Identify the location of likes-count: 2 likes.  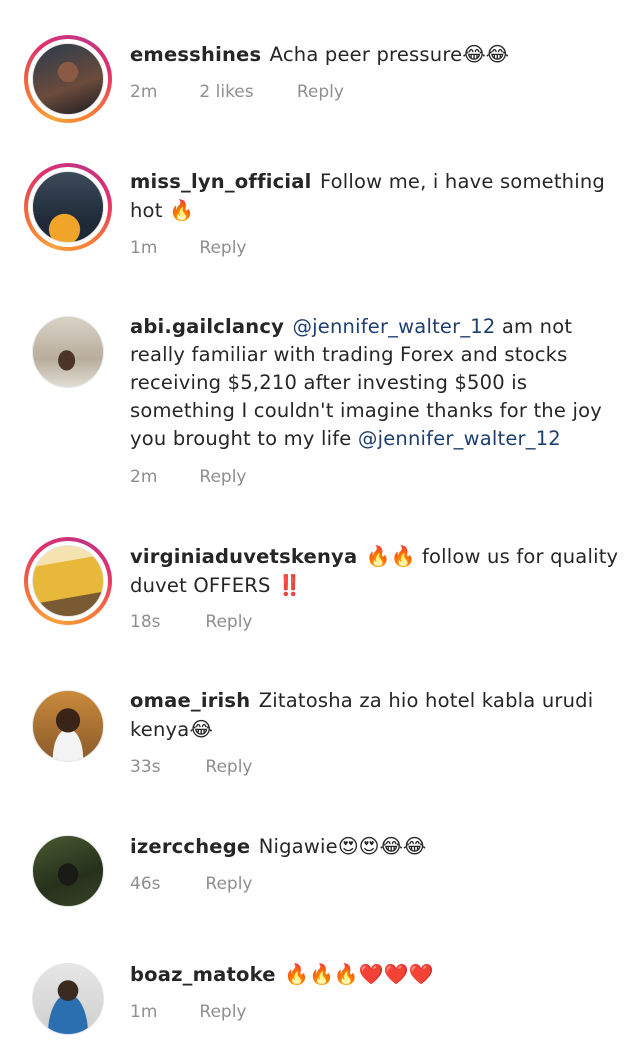
(245, 92).